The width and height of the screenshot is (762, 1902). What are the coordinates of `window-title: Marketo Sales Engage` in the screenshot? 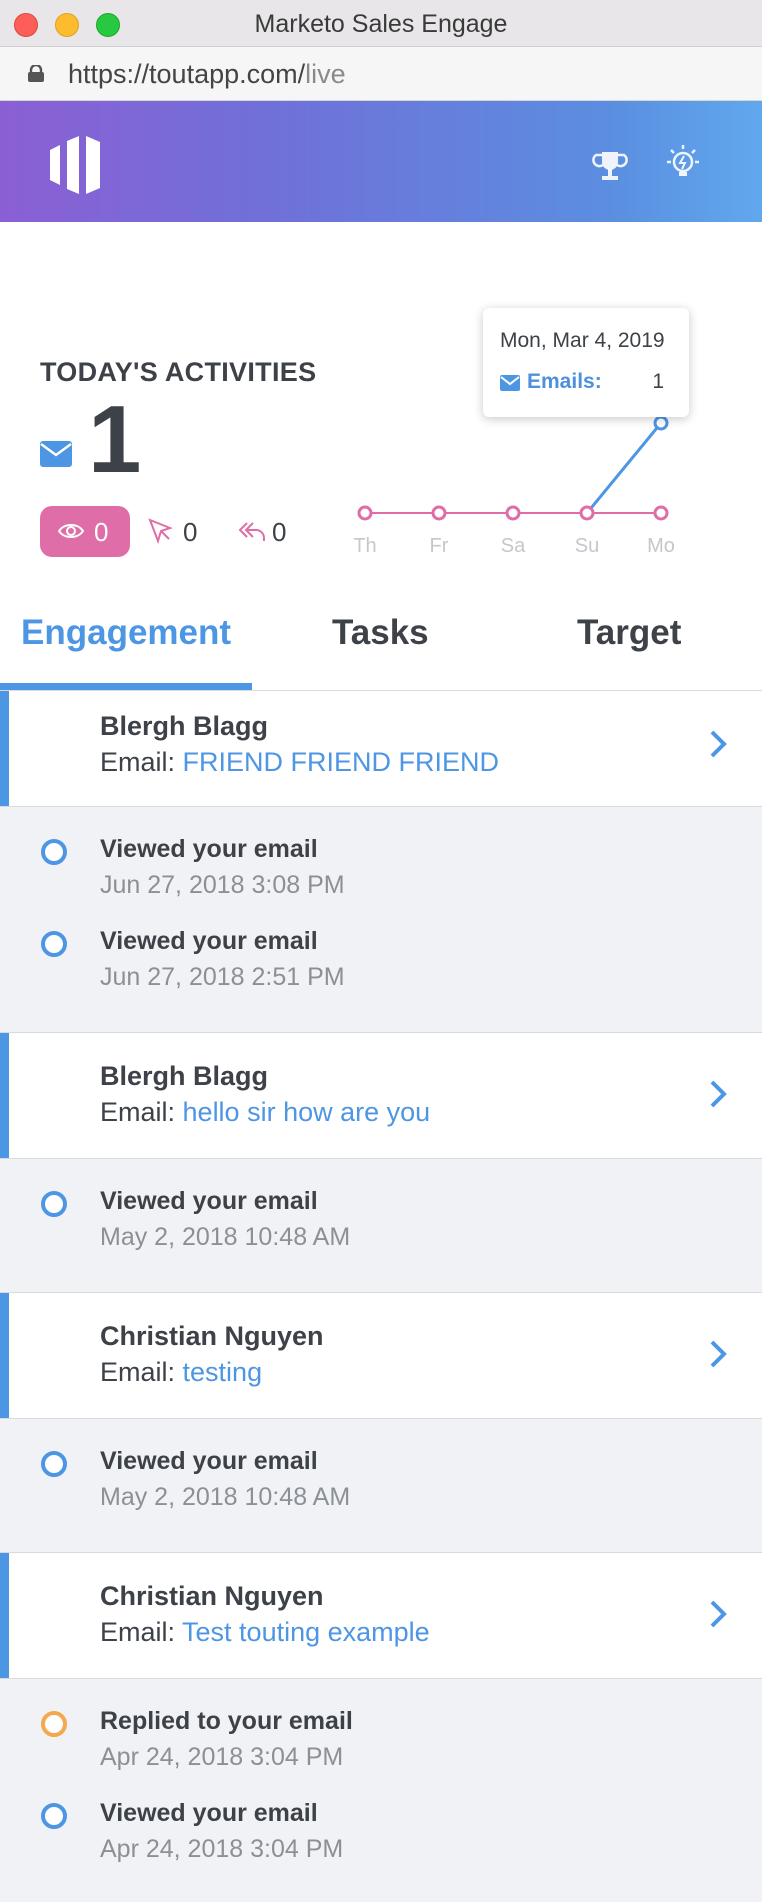 It's located at (381, 24).